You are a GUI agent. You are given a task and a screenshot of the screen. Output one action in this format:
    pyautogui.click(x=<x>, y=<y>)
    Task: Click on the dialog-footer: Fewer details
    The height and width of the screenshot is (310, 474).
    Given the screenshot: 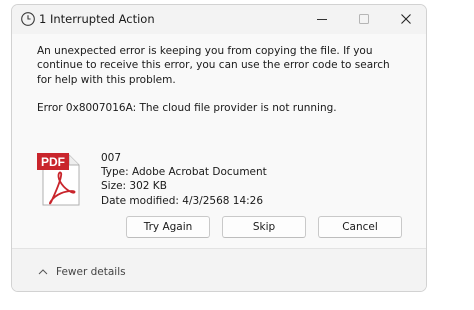 What is the action you would take?
    pyautogui.click(x=219, y=270)
    